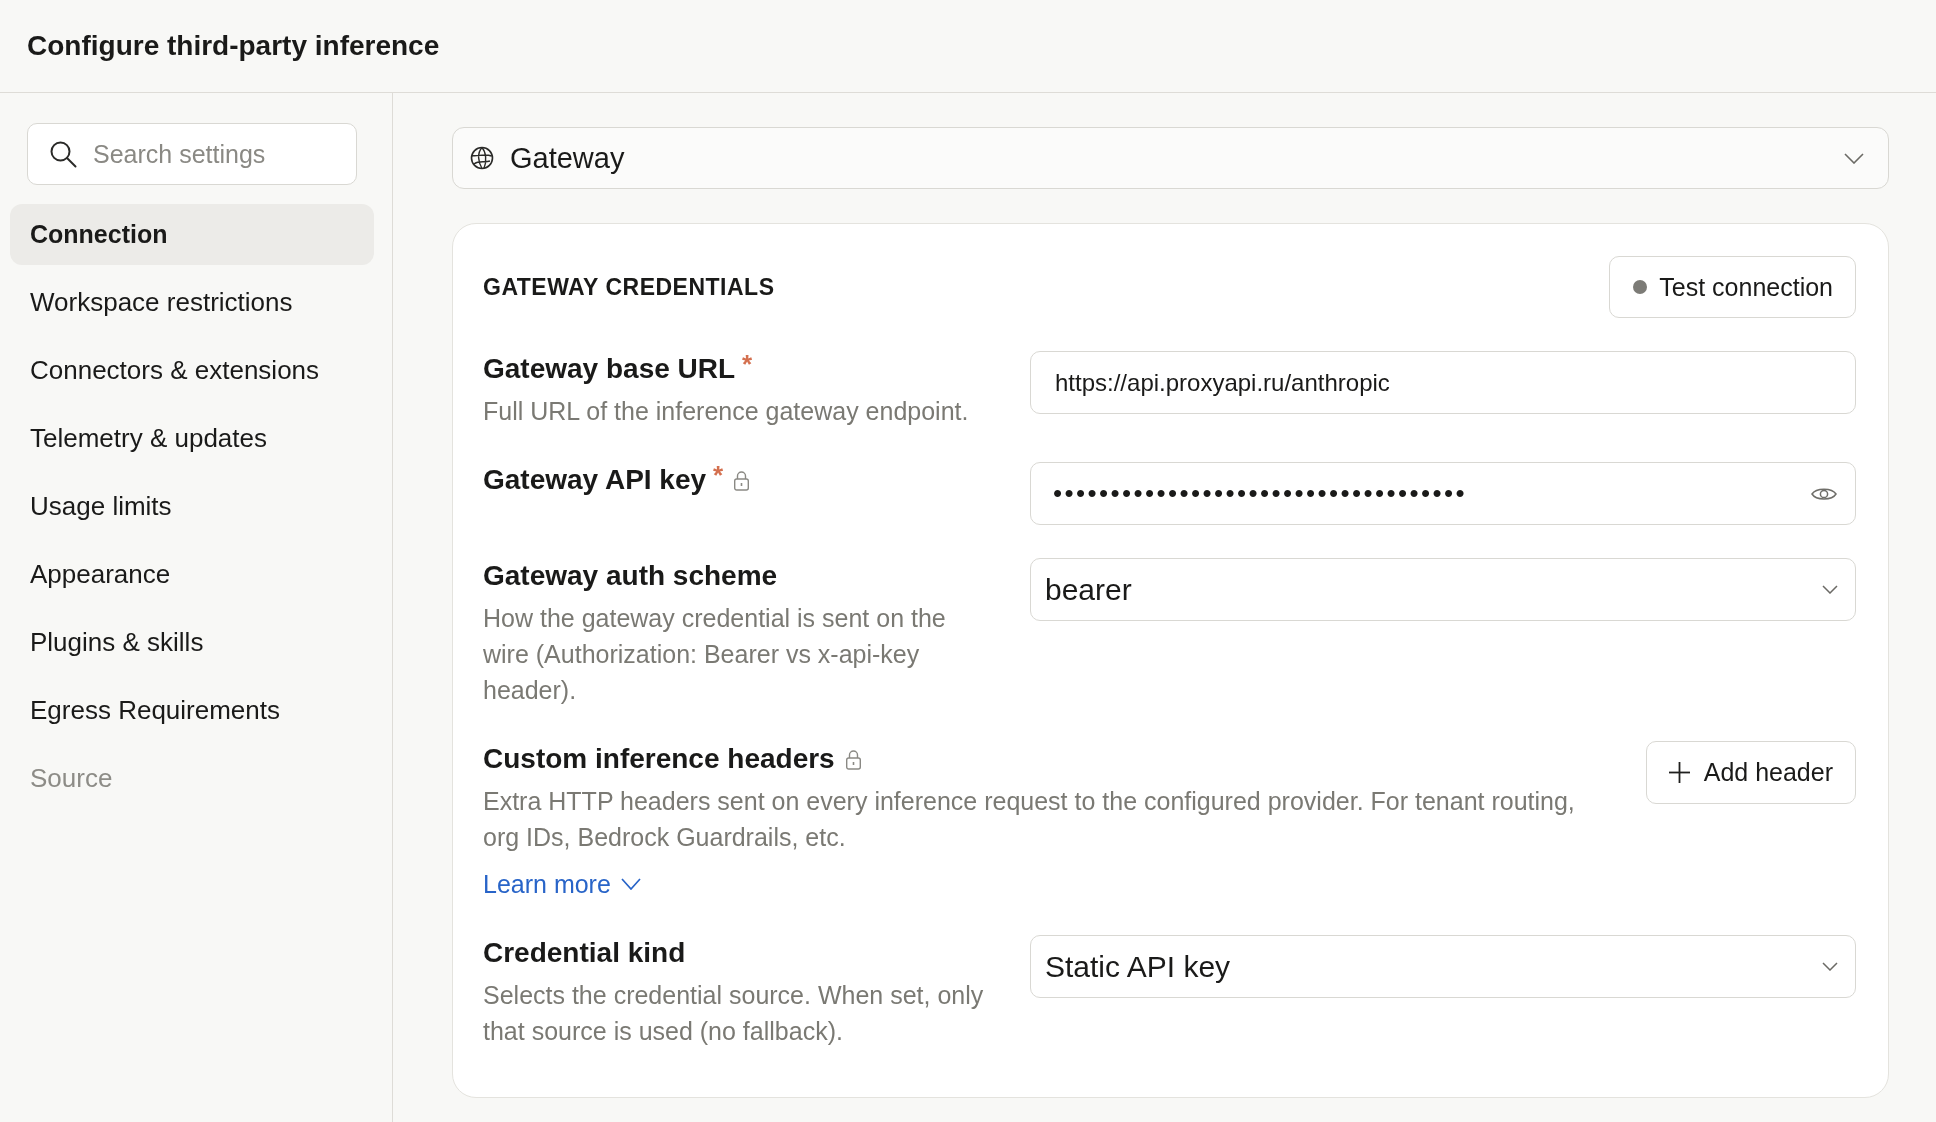 The height and width of the screenshot is (1122, 1936). What do you see at coordinates (726, 411) in the screenshot?
I see `field-description: Full URL of the inference gateway endpoint.` at bounding box center [726, 411].